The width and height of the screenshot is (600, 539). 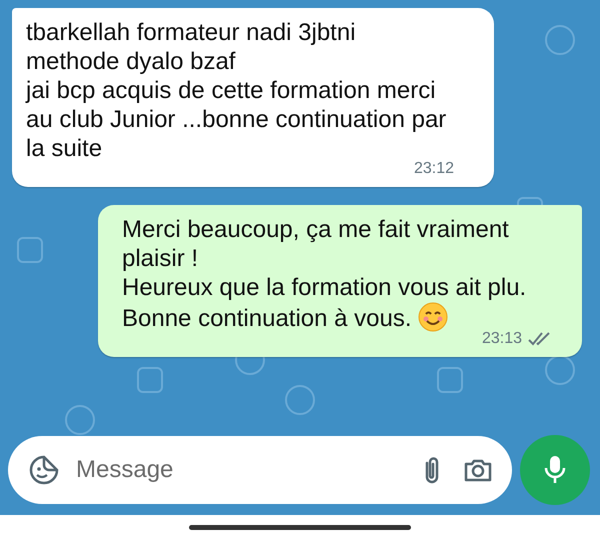 I want to click on smiley-icon, so click(x=433, y=317).